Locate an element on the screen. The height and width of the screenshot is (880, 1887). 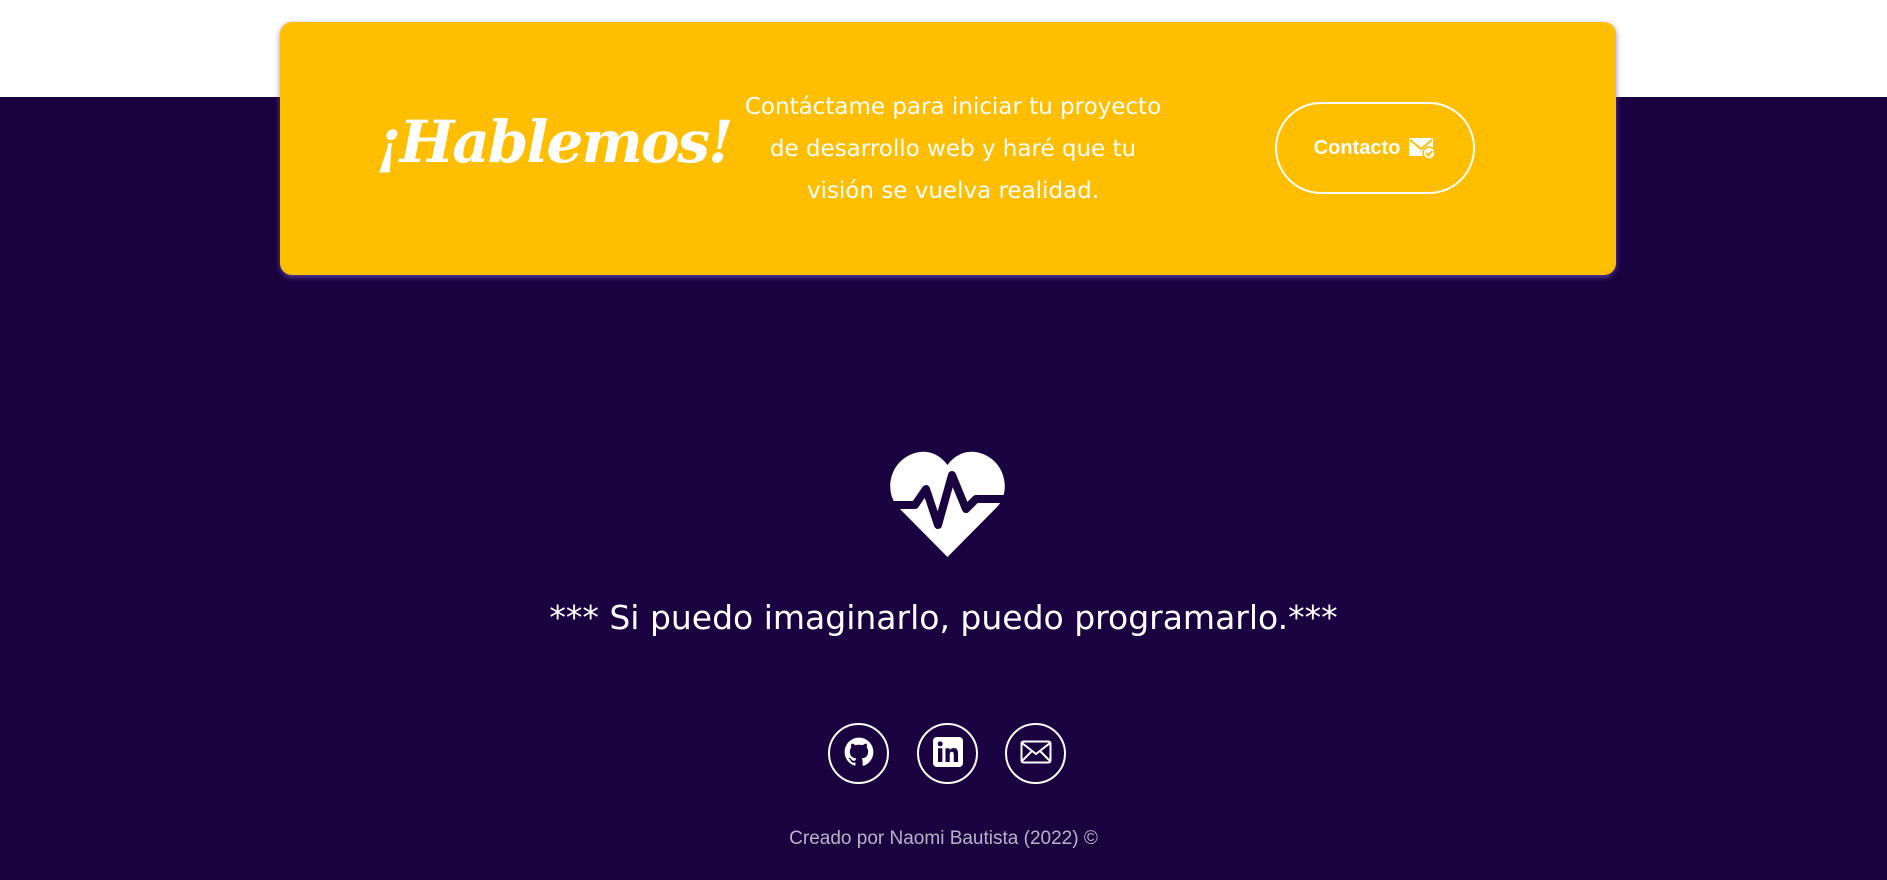
contact-button-label: Contacto is located at coordinates (1357, 147).